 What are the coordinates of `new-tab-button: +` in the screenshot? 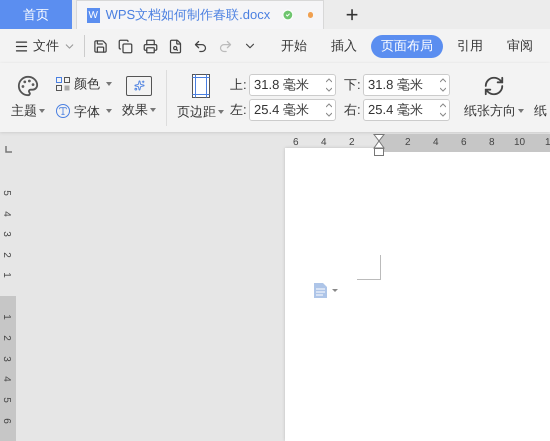 It's located at (352, 14).